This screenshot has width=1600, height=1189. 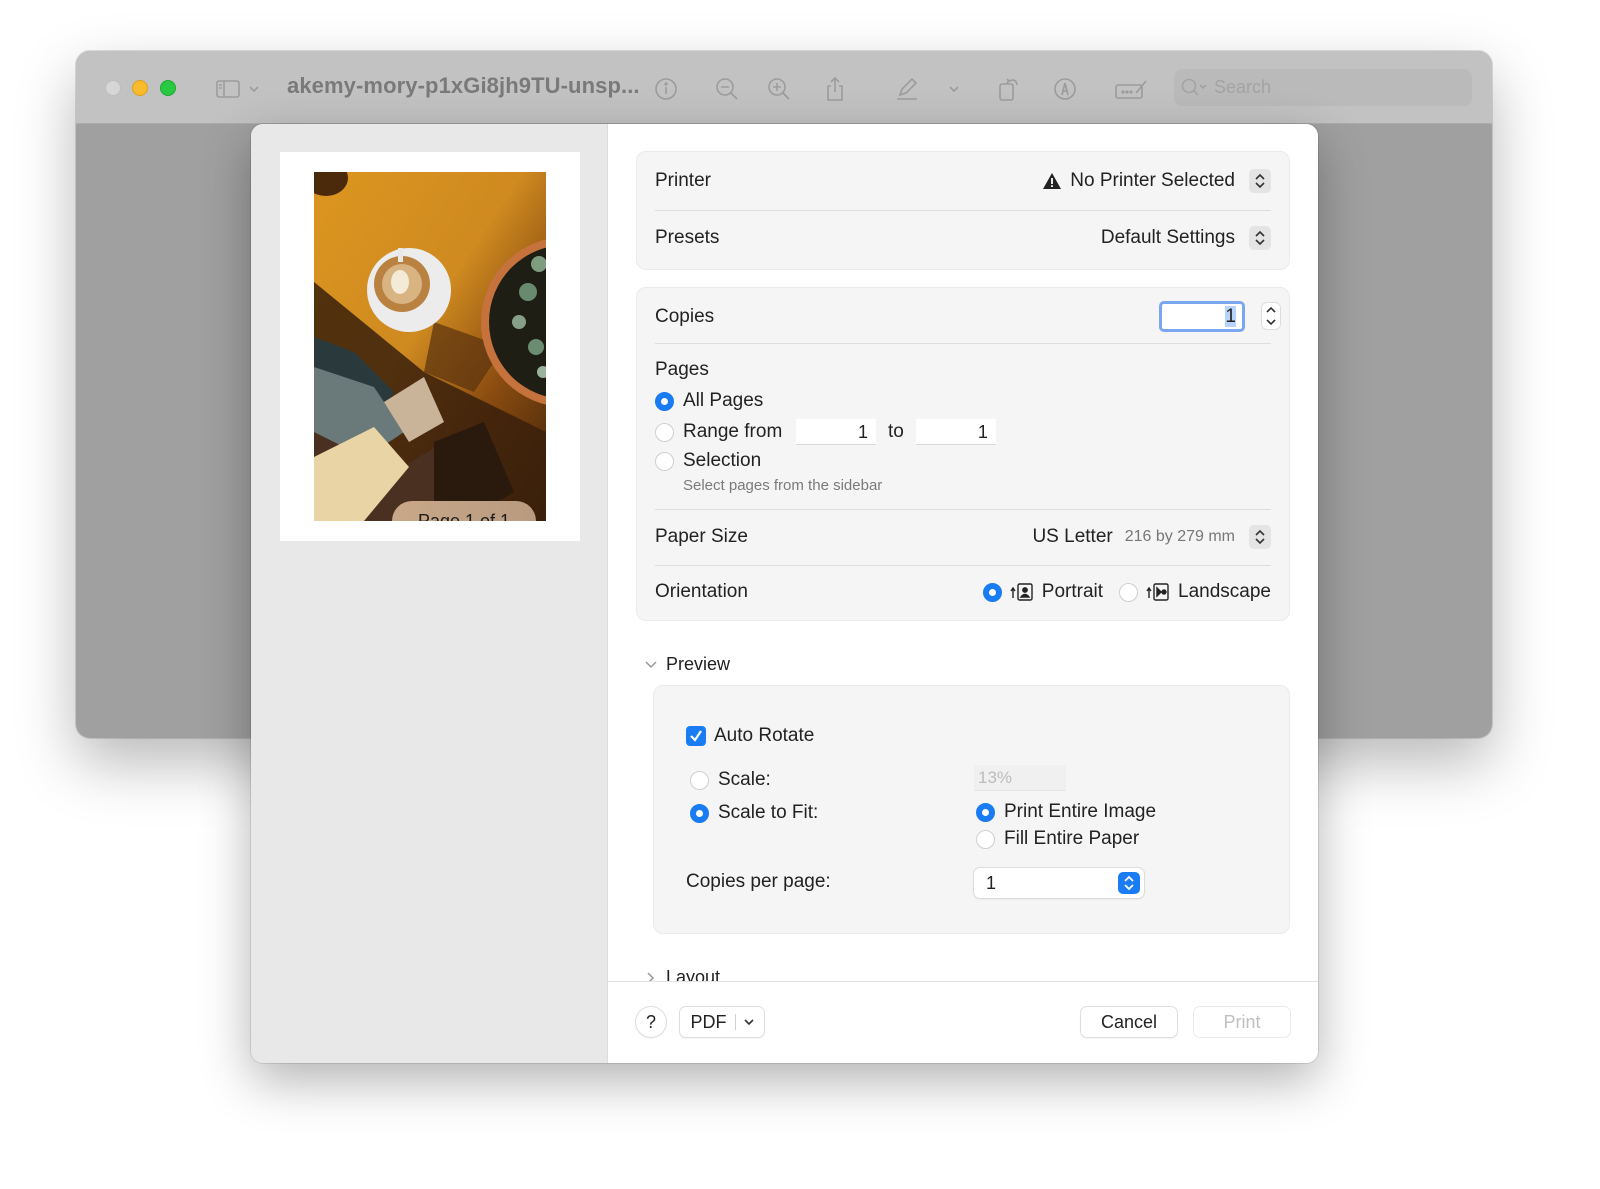 I want to click on markup-icon, so click(x=1065, y=89).